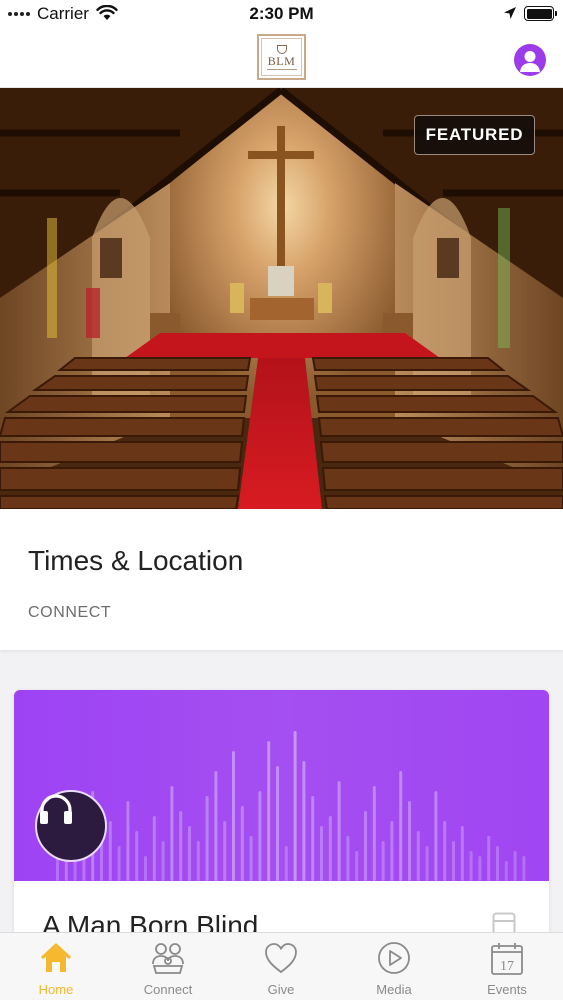 The height and width of the screenshot is (1000, 563). What do you see at coordinates (70, 612) in the screenshot?
I see `card-category: CONNECT` at bounding box center [70, 612].